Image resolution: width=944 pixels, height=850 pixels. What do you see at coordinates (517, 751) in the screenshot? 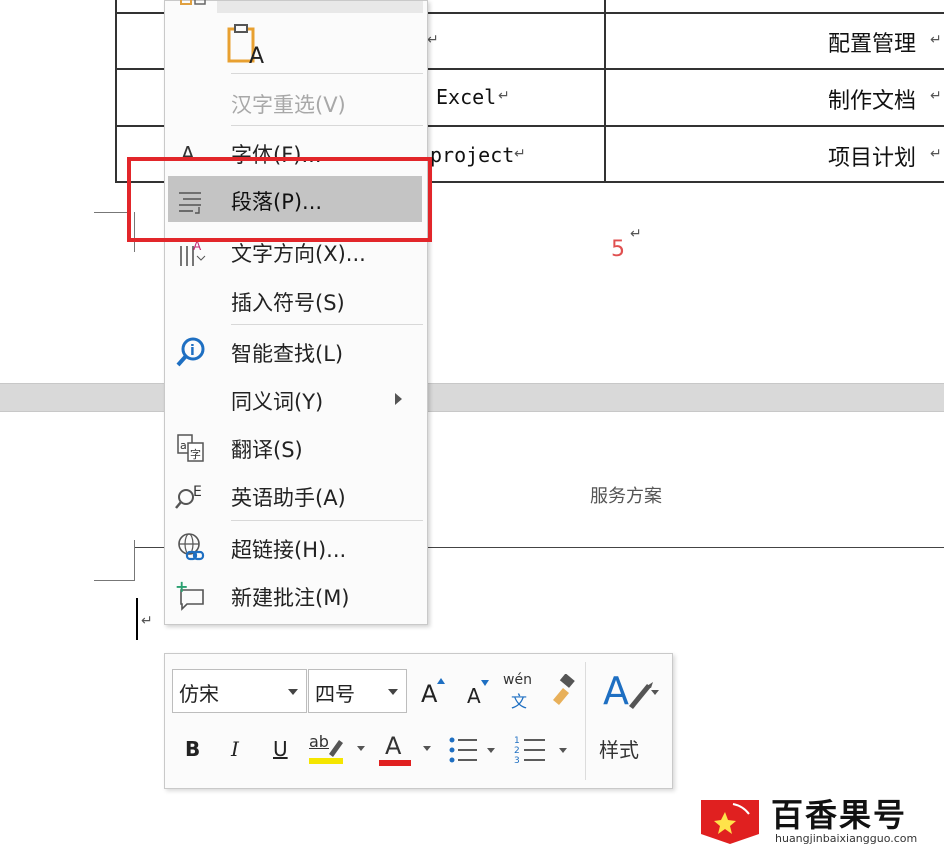
I see `svg-text: 2` at bounding box center [517, 751].